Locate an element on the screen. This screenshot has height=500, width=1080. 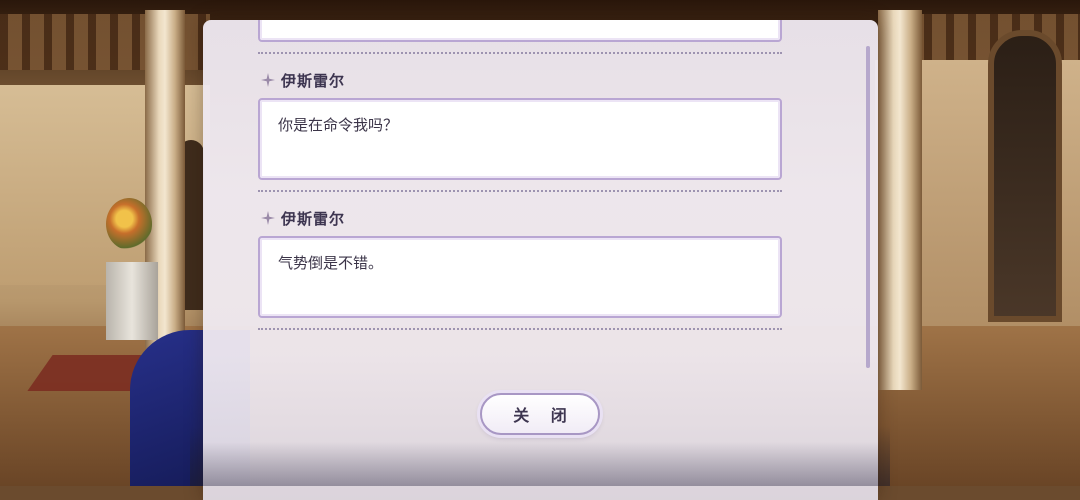
scrollbar-track is located at coordinates (868, 207).